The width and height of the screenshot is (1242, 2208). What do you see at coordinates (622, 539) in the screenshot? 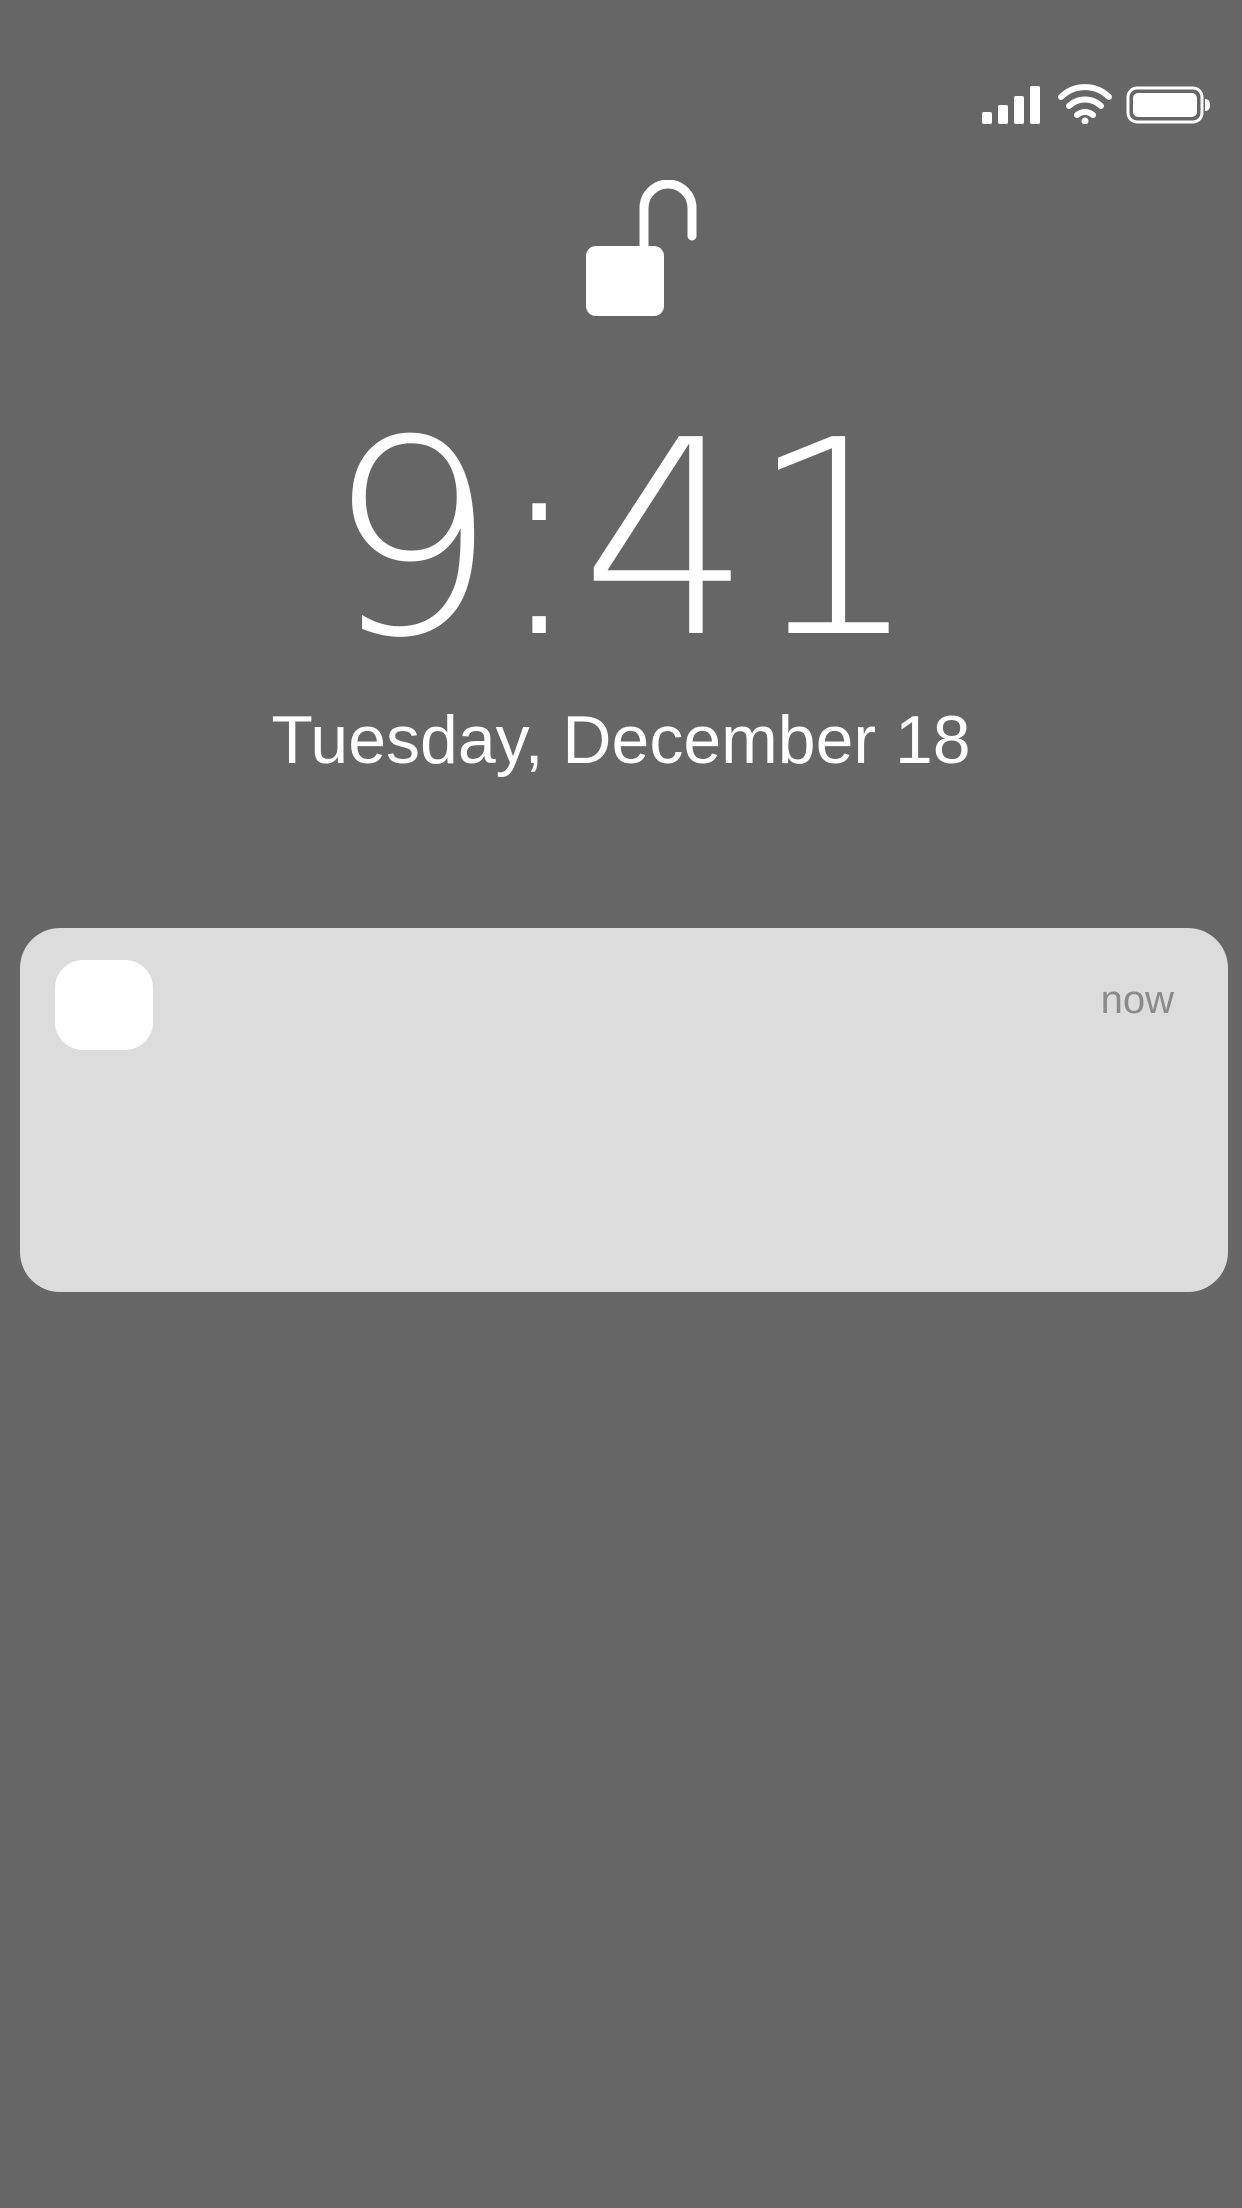
I see `lock-screen-time: 9:41` at bounding box center [622, 539].